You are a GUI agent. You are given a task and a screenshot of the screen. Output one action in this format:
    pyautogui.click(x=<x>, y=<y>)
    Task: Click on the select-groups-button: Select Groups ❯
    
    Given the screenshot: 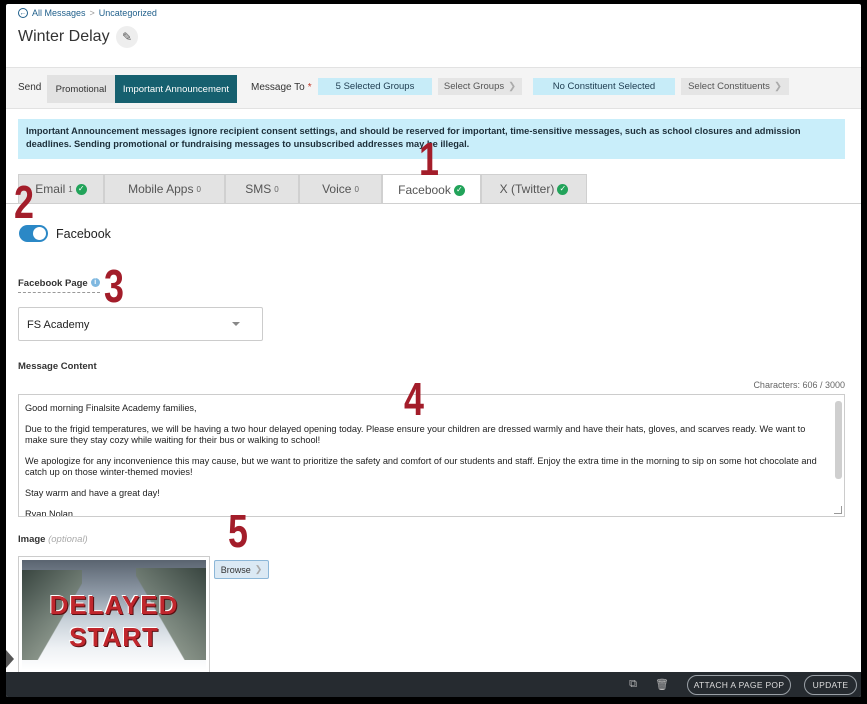 What is the action you would take?
    pyautogui.click(x=480, y=86)
    